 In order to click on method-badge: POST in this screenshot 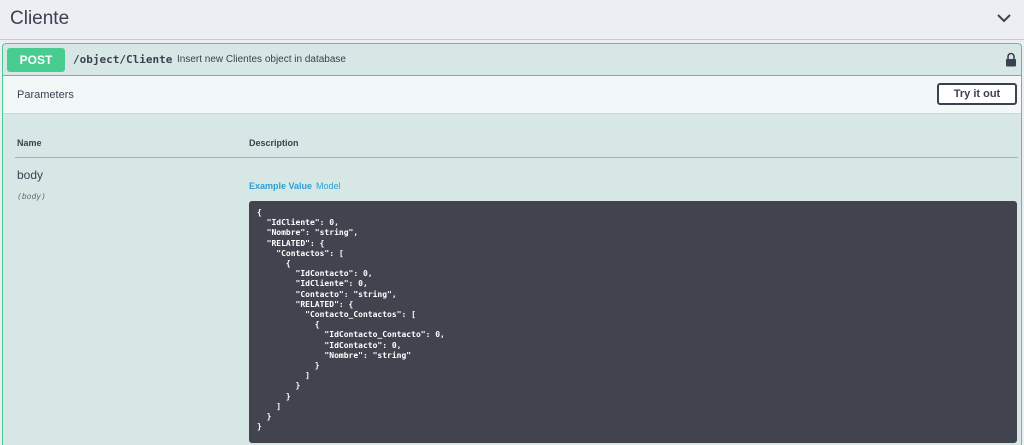, I will do `click(36, 60)`.